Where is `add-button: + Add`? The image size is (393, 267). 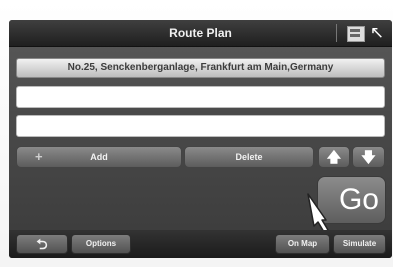
add-button: + Add is located at coordinates (99, 157).